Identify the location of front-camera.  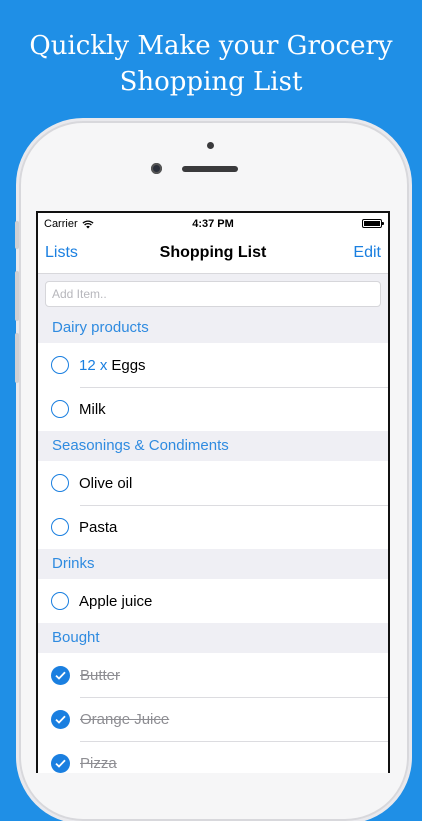
(156, 168).